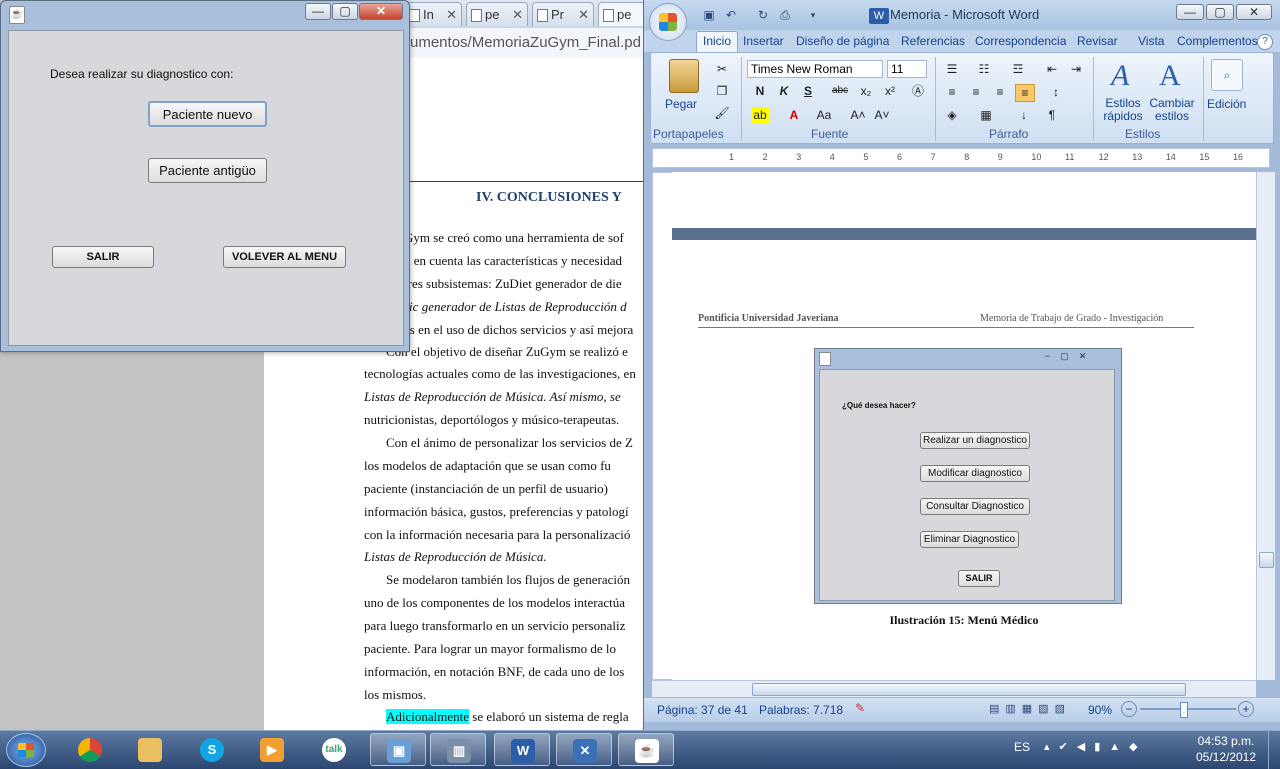 The width and height of the screenshot is (1280, 769). I want to click on show-desktop-button, so click(1274, 750).